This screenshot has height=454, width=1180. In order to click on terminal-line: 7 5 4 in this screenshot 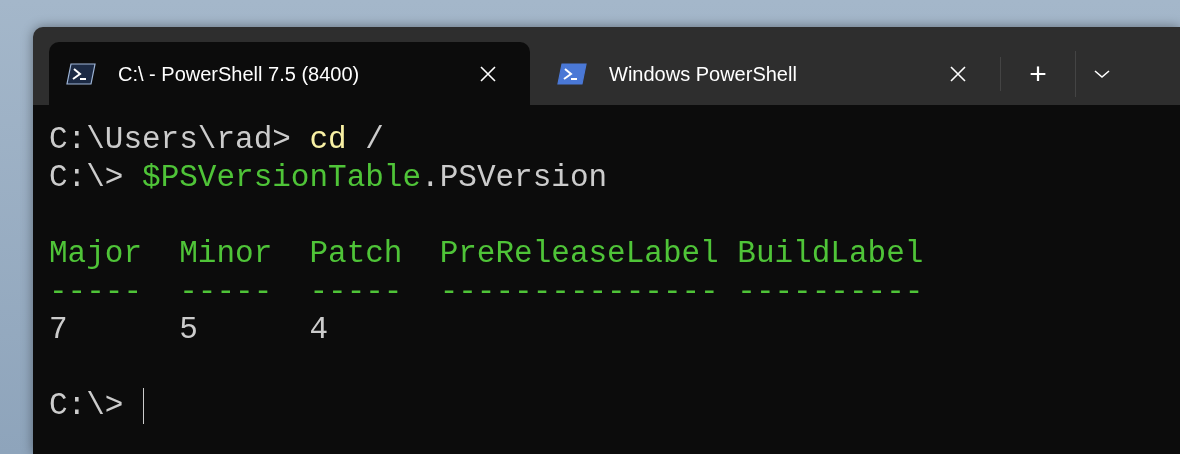, I will do `click(189, 330)`.